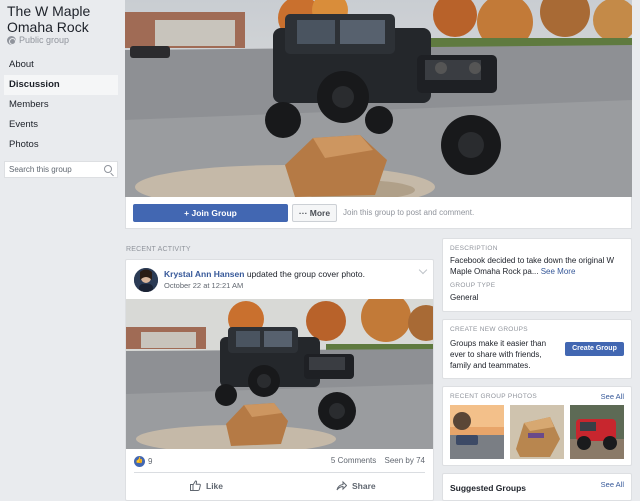 Image resolution: width=640 pixels, height=501 pixels. I want to click on like-label: Like, so click(215, 485).